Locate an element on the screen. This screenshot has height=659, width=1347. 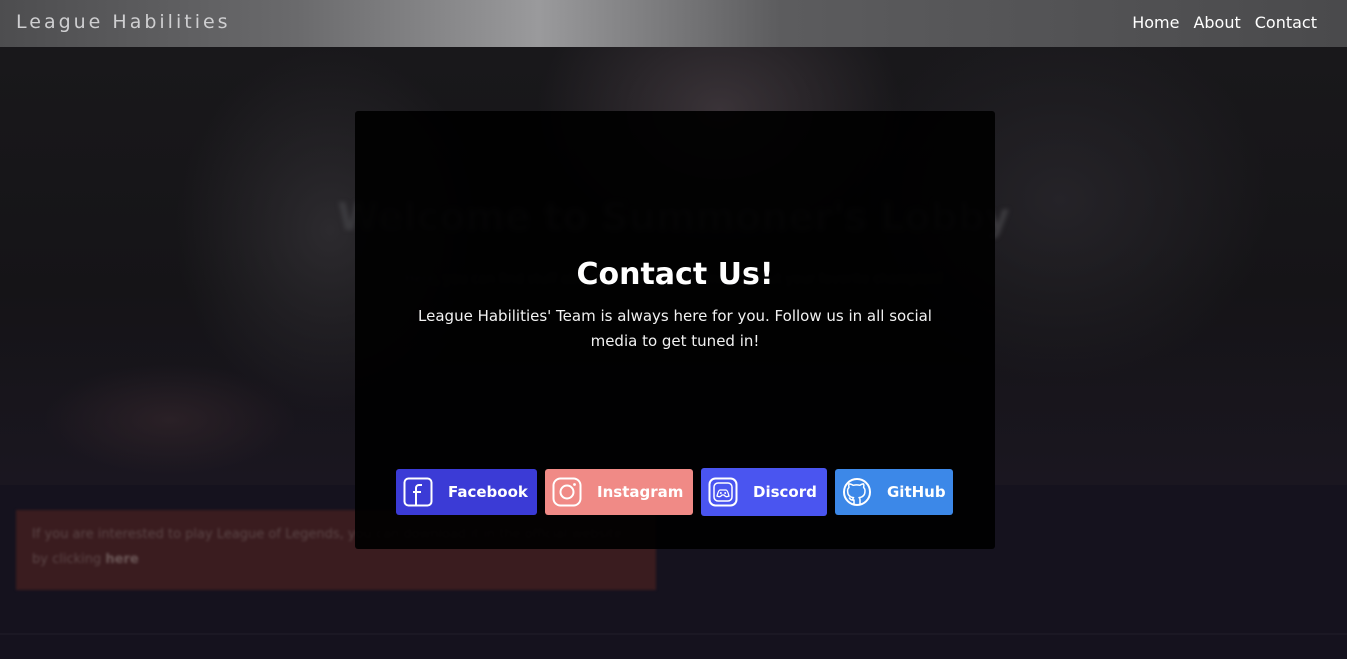
instagram-label: Instagram is located at coordinates (640, 492).